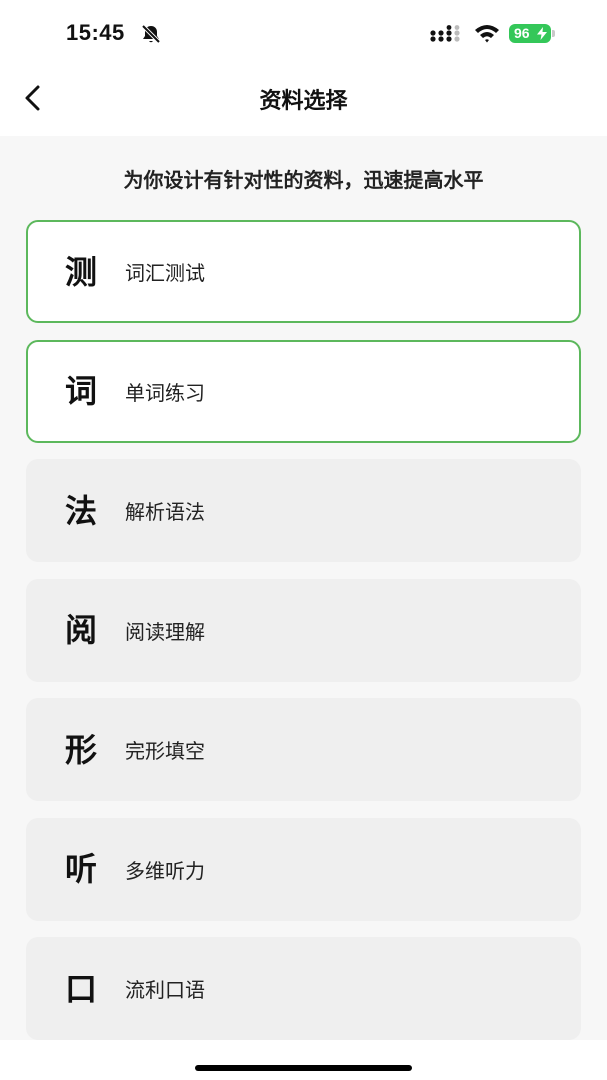  I want to click on page-title: 资料选择, so click(303, 101).